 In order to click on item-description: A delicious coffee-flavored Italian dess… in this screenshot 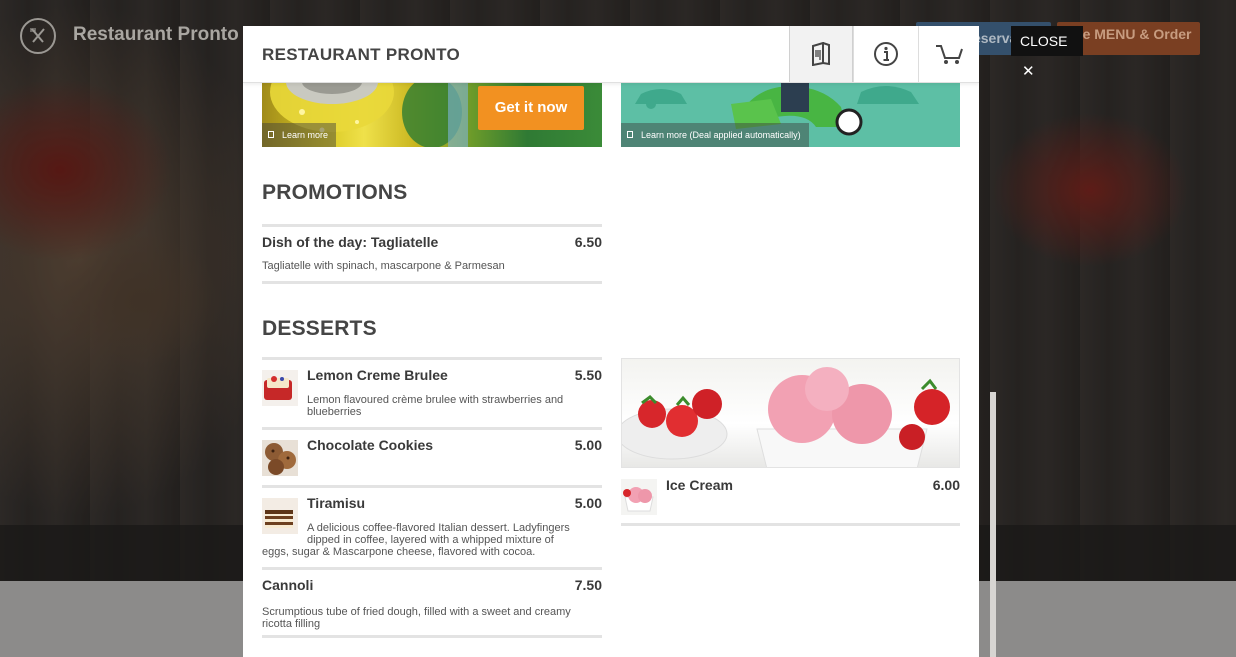, I will do `click(416, 540)`.